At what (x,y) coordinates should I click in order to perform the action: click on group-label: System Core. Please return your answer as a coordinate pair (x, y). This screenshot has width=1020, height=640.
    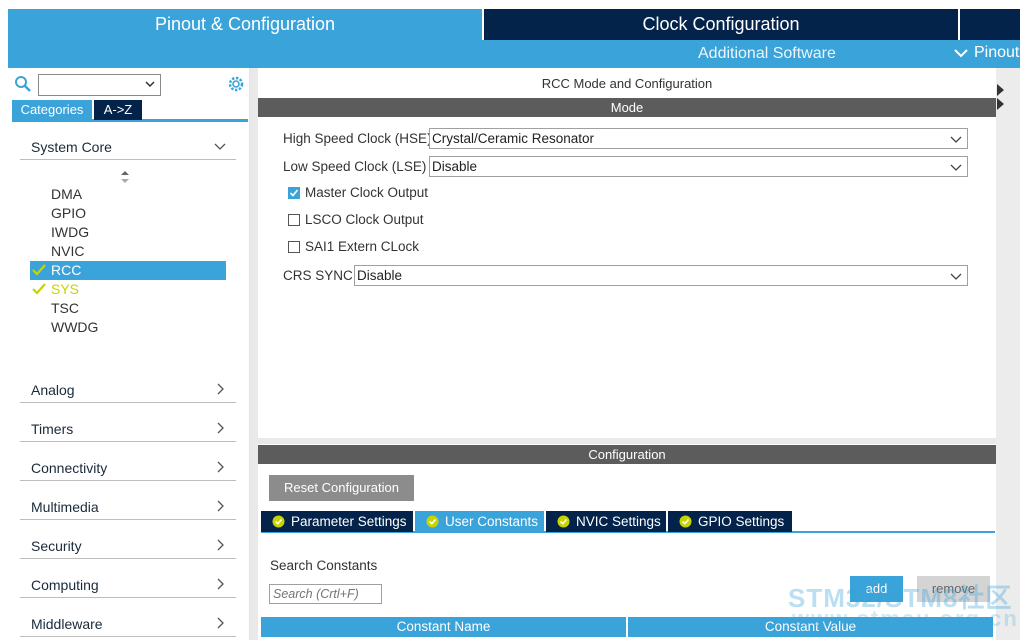
    Looking at the image, I should click on (71, 147).